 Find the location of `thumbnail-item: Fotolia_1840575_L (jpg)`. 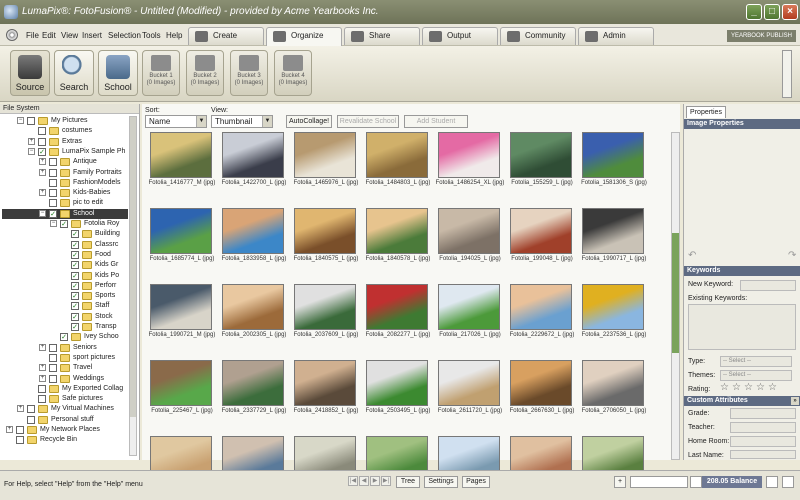

thumbnail-item: Fotolia_1840575_L (jpg) is located at coordinates (326, 246).